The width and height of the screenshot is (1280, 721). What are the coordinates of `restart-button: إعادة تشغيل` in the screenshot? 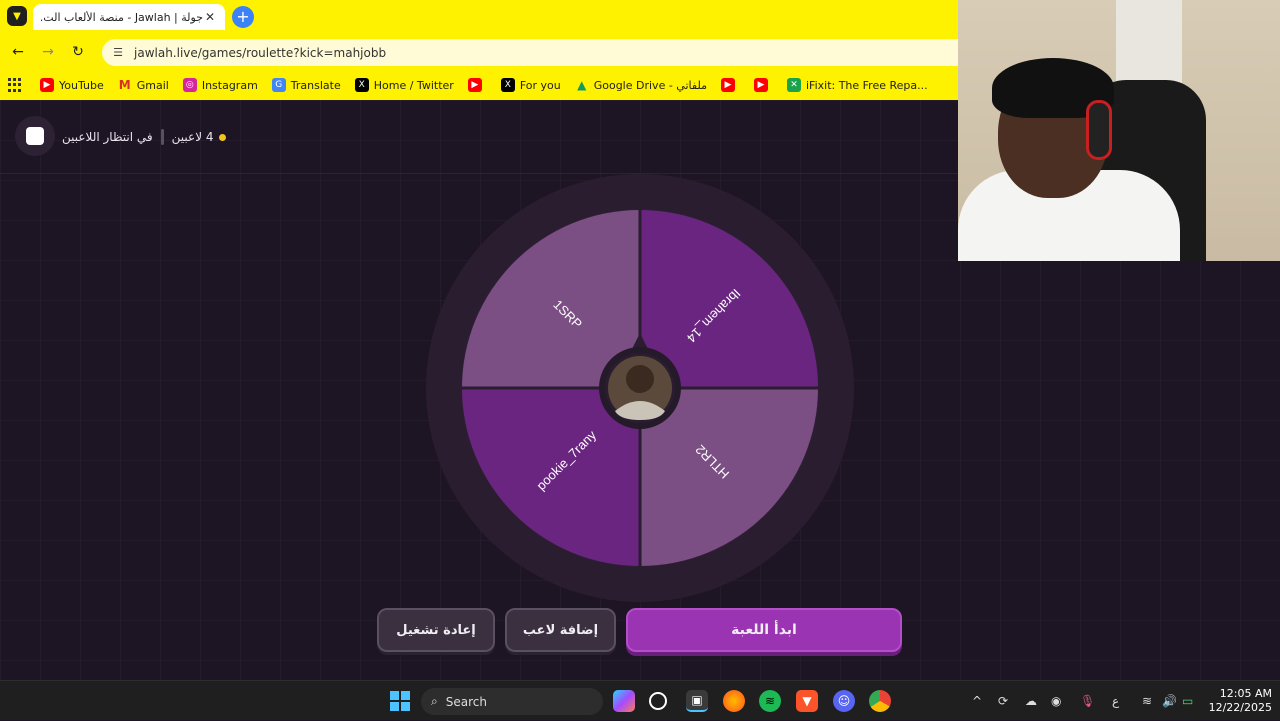 It's located at (436, 630).